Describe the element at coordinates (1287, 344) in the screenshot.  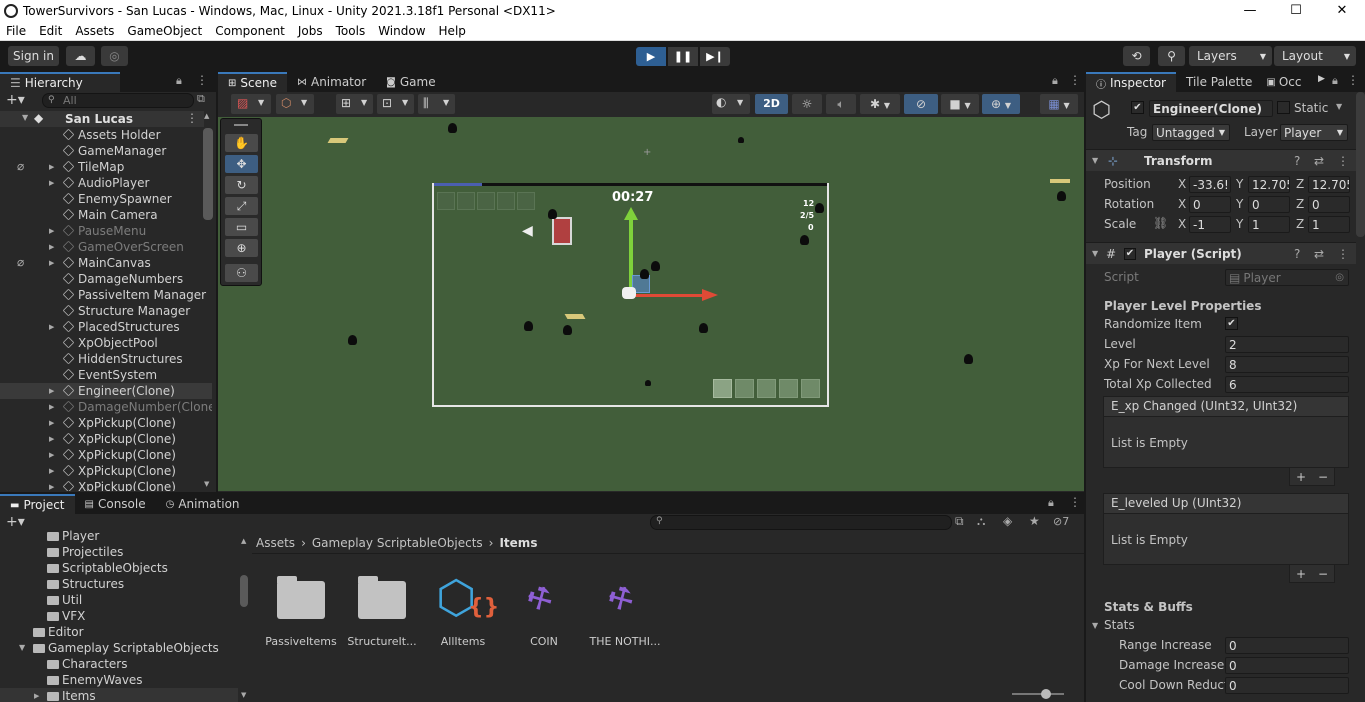
I see `level-input: 2` at that location.